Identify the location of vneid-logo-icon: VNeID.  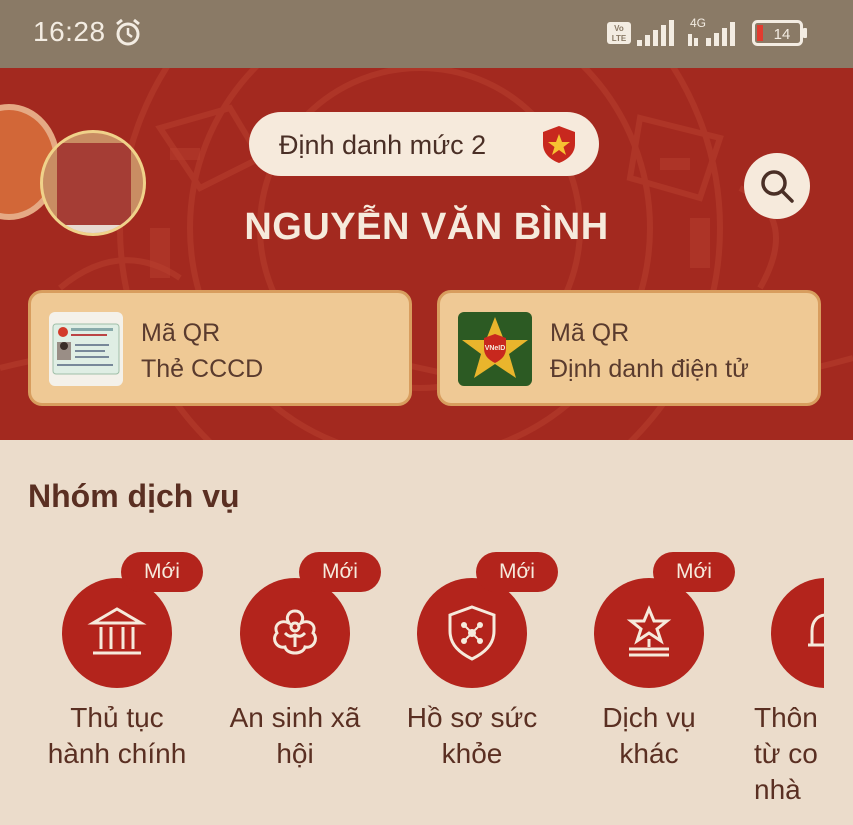
(495, 349).